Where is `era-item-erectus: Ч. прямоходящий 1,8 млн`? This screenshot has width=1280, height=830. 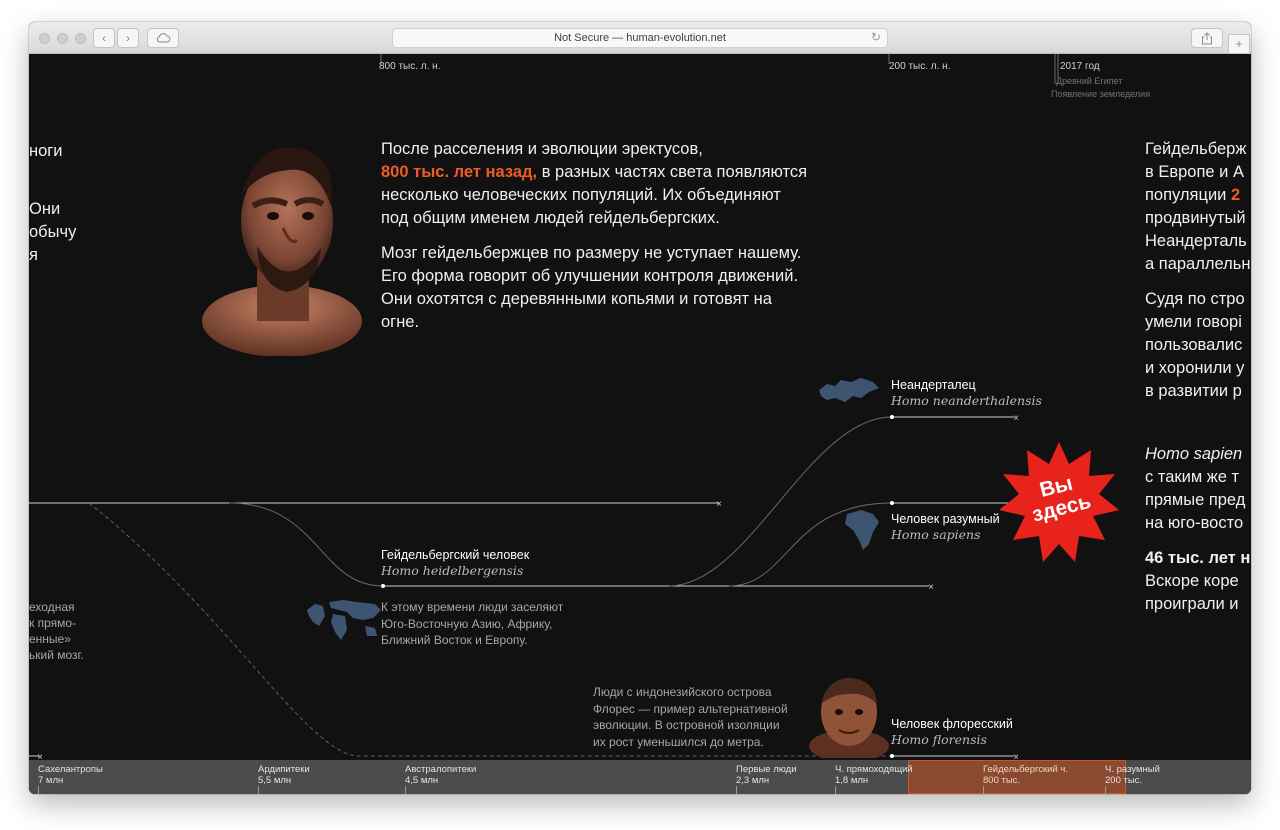 era-item-erectus: Ч. прямоходящий 1,8 млн is located at coordinates (874, 775).